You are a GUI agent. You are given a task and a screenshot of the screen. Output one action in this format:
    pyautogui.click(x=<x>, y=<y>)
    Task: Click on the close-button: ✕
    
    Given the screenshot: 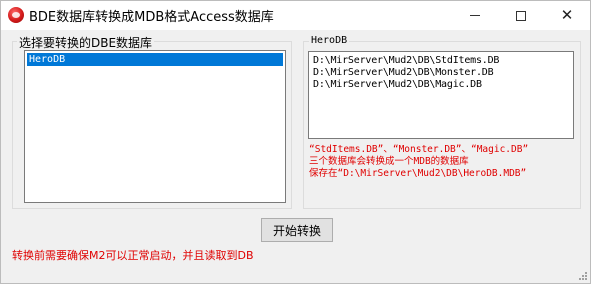 What is the action you would take?
    pyautogui.click(x=567, y=15)
    